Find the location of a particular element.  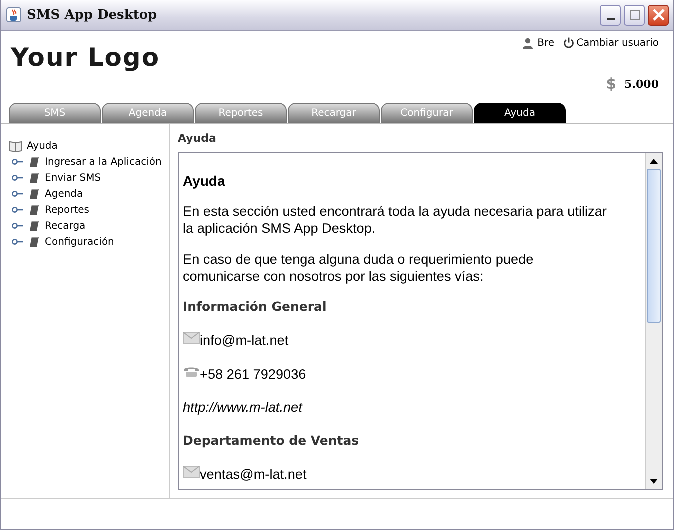

email-text: info@m-lat.net is located at coordinates (244, 341).